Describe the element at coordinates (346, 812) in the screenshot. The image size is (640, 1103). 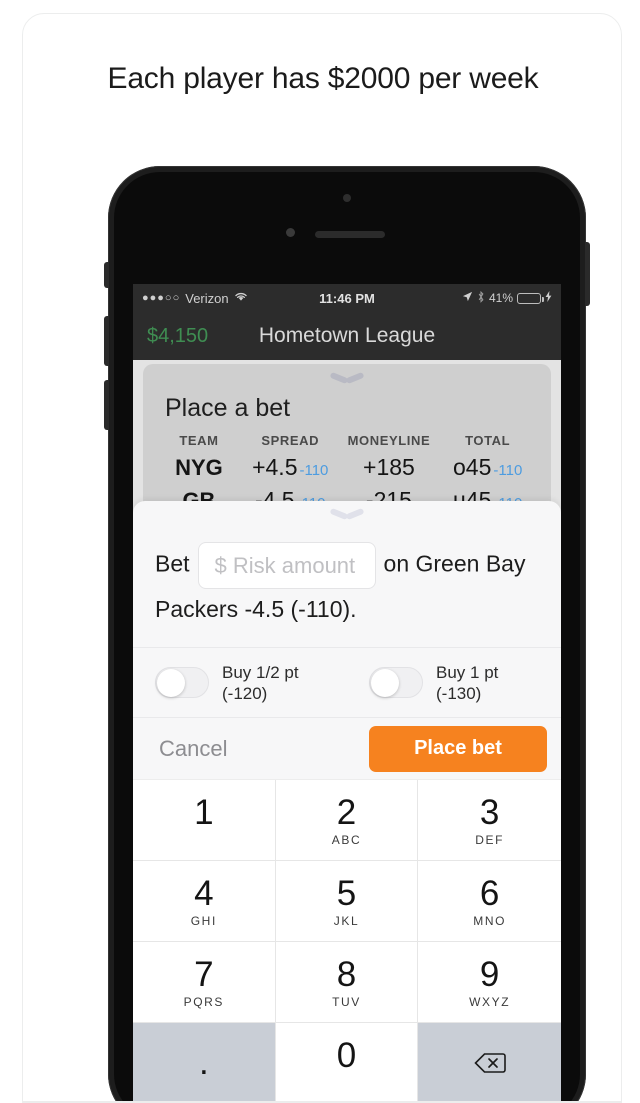
I see `key-digit: 2` at that location.